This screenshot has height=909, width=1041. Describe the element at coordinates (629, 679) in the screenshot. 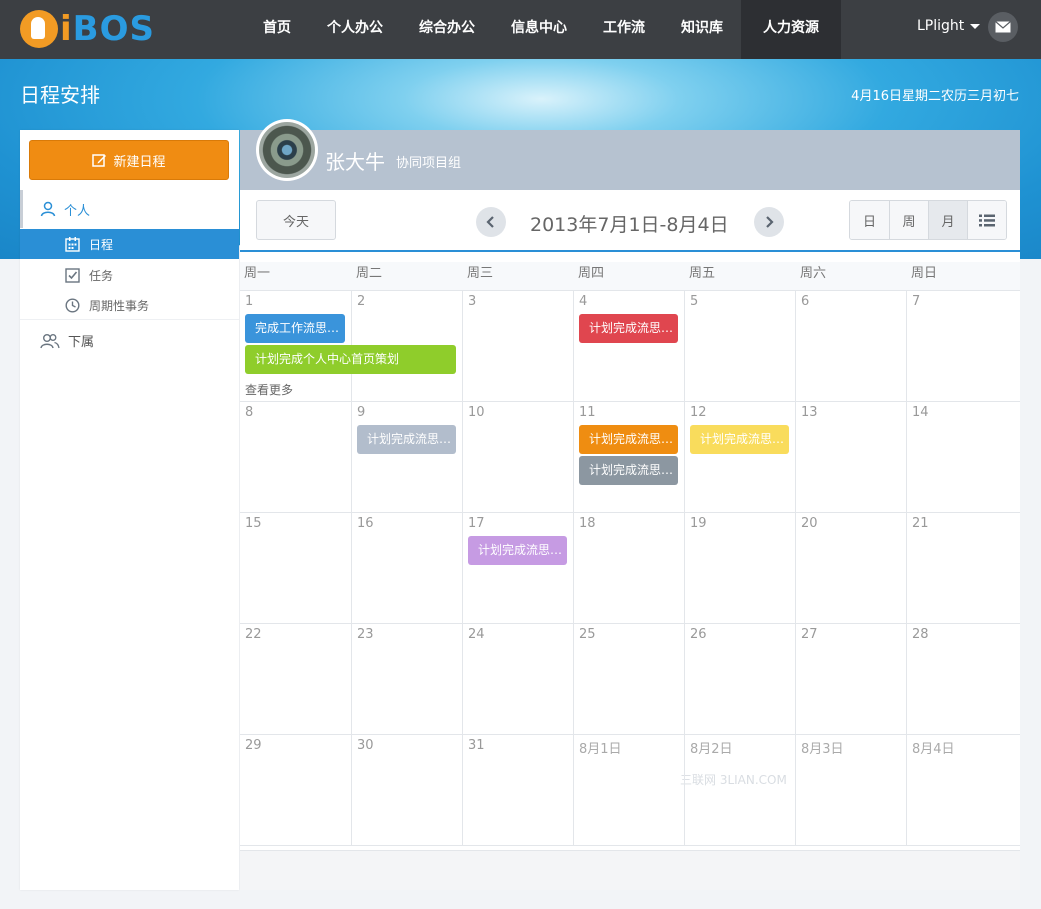

I see `day-cell: 25` at that location.